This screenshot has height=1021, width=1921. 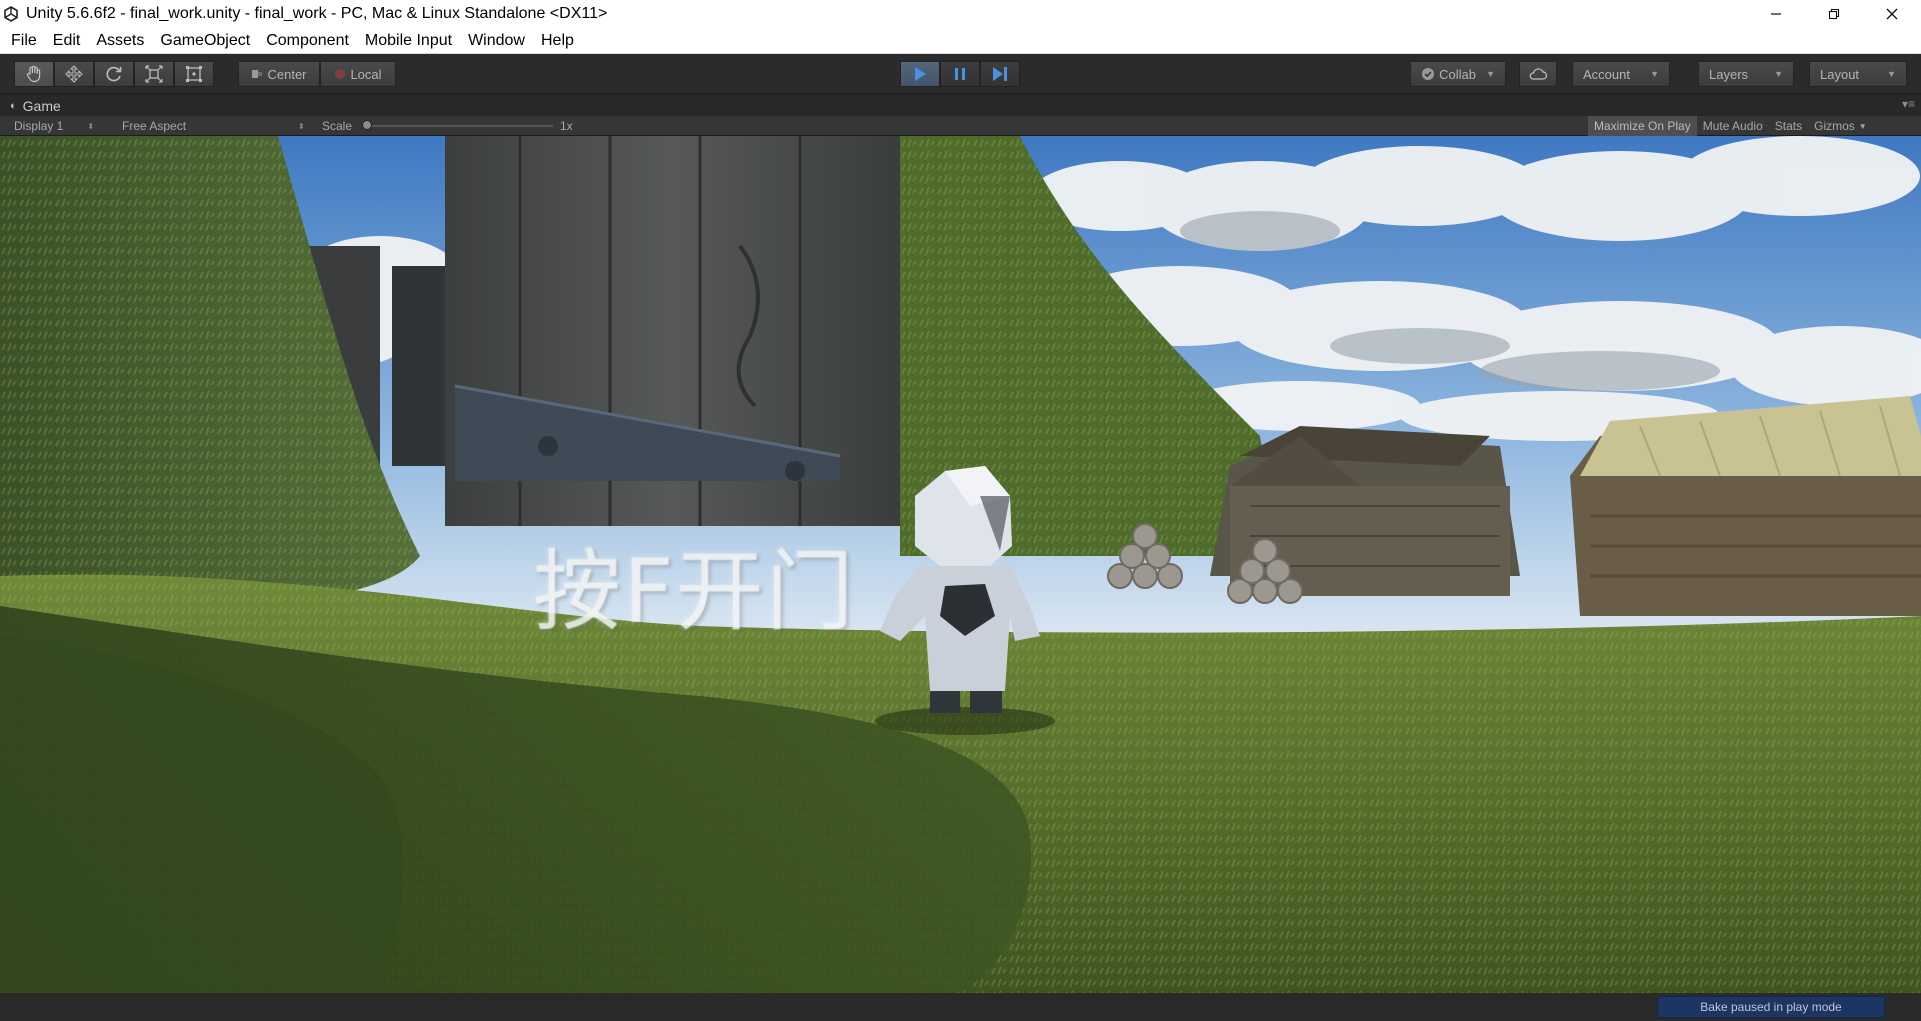 What do you see at coordinates (694, 591) in the screenshot?
I see `open-door-prompt: 按F开门` at bounding box center [694, 591].